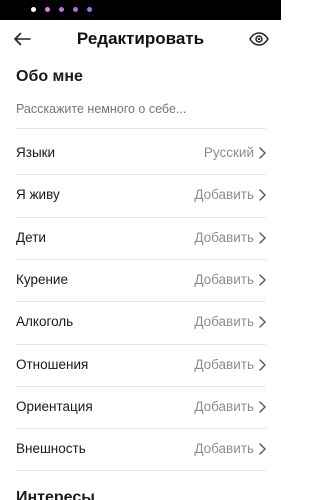  What do you see at coordinates (141, 238) in the screenshot?
I see `profile-field-row: Дети Добавить` at bounding box center [141, 238].